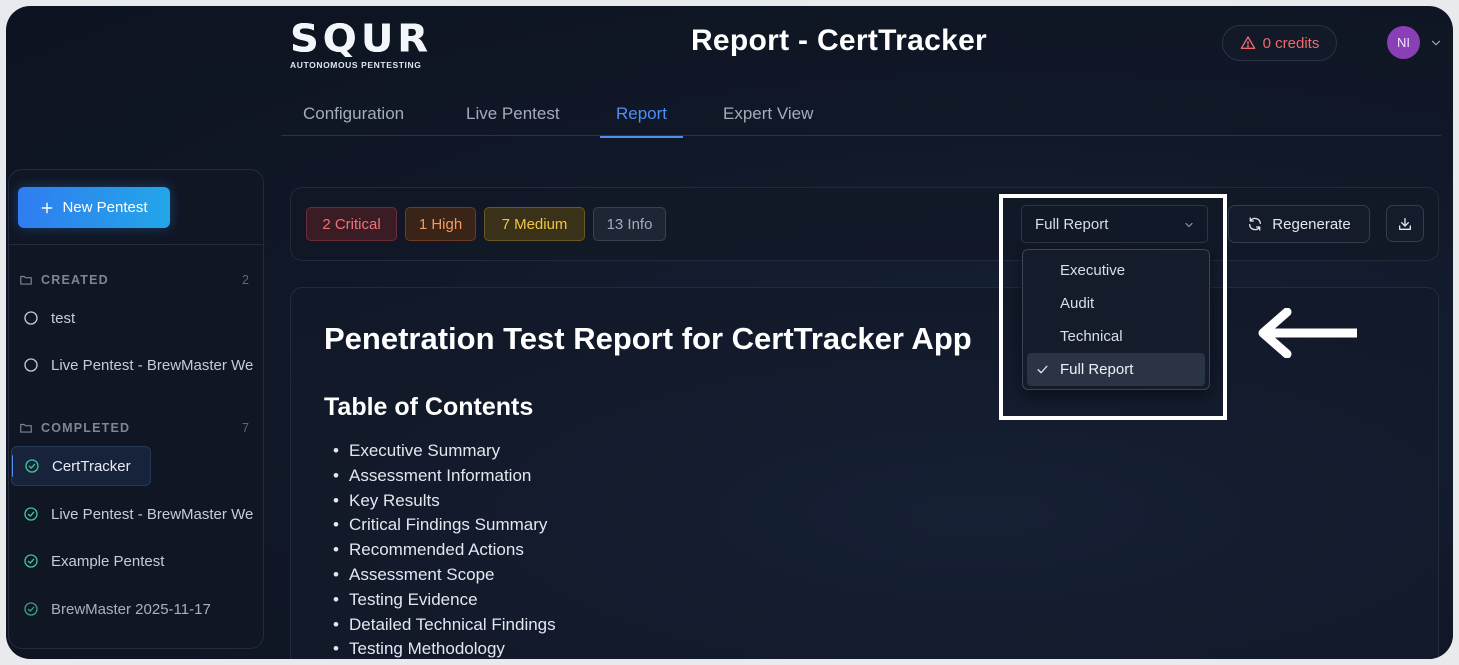 This screenshot has width=1459, height=665. What do you see at coordinates (839, 40) in the screenshot?
I see `page-title: Report - CertTracker` at bounding box center [839, 40].